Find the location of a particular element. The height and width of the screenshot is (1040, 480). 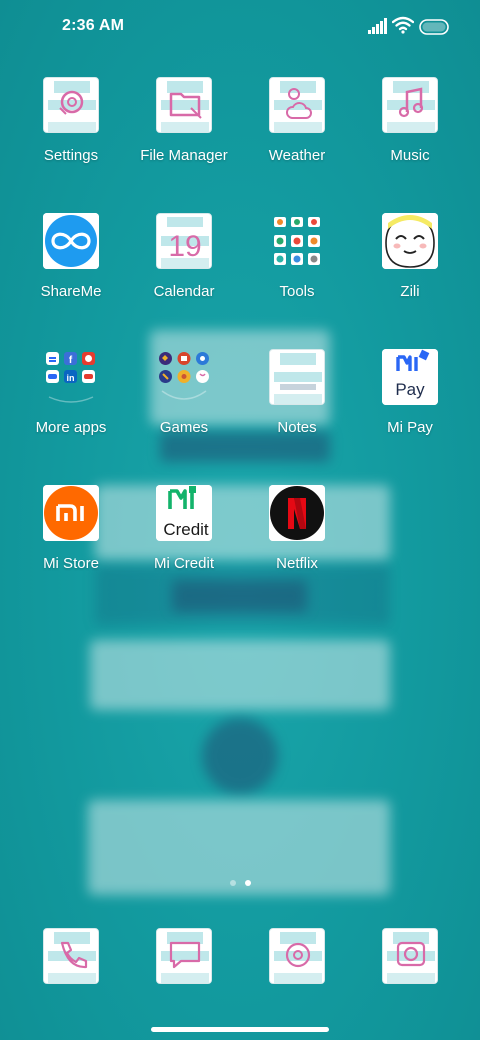

app-netflix: Netflix is located at coordinates (297, 543).